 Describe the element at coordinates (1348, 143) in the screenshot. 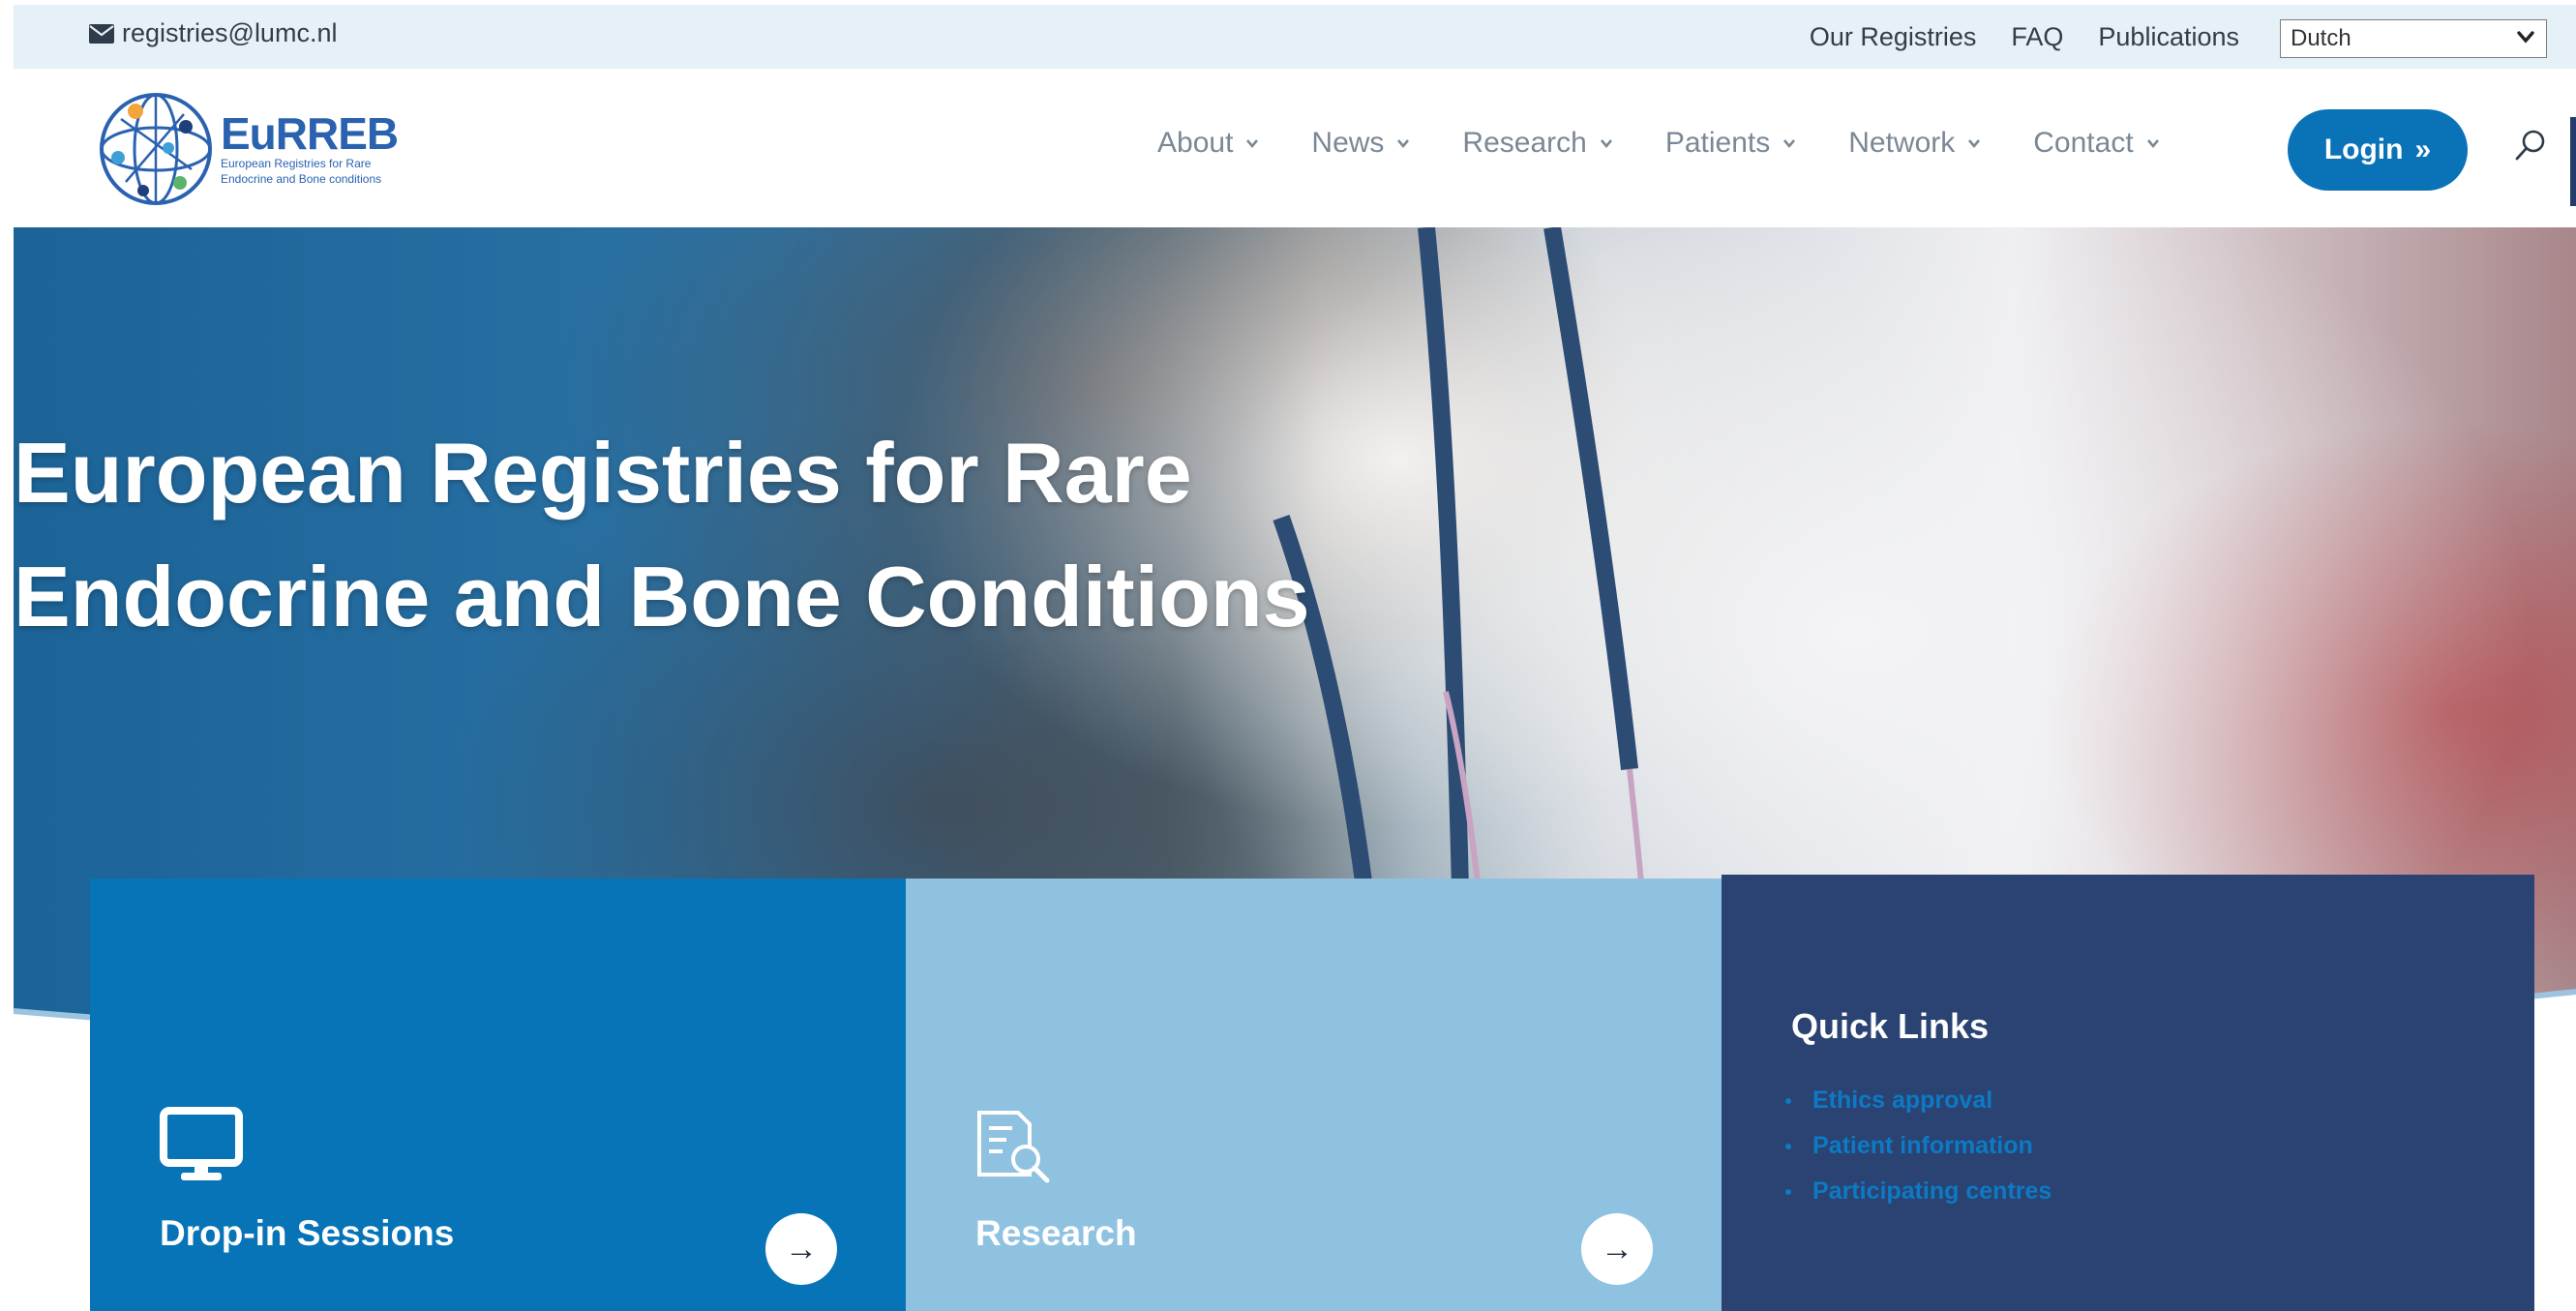

I see `nav-label: News` at that location.